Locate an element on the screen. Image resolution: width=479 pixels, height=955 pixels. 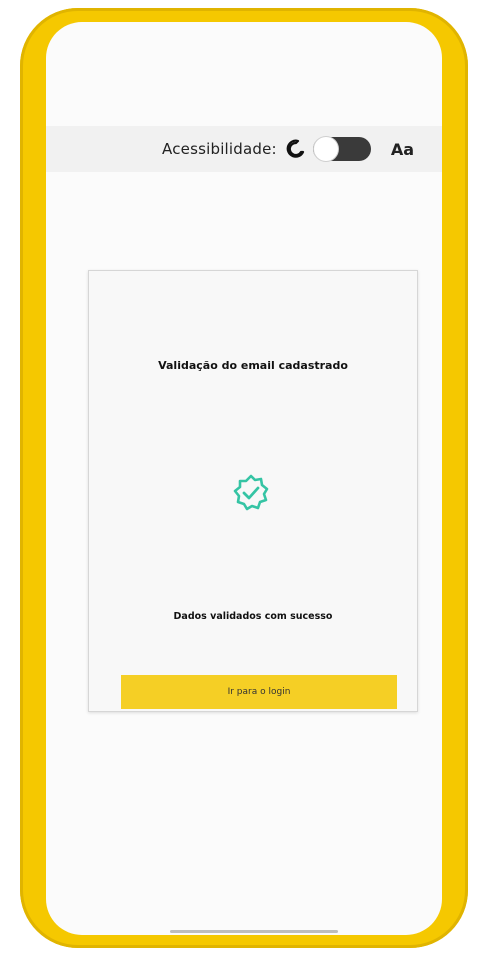
verified-badge-icon is located at coordinates (251, 493).